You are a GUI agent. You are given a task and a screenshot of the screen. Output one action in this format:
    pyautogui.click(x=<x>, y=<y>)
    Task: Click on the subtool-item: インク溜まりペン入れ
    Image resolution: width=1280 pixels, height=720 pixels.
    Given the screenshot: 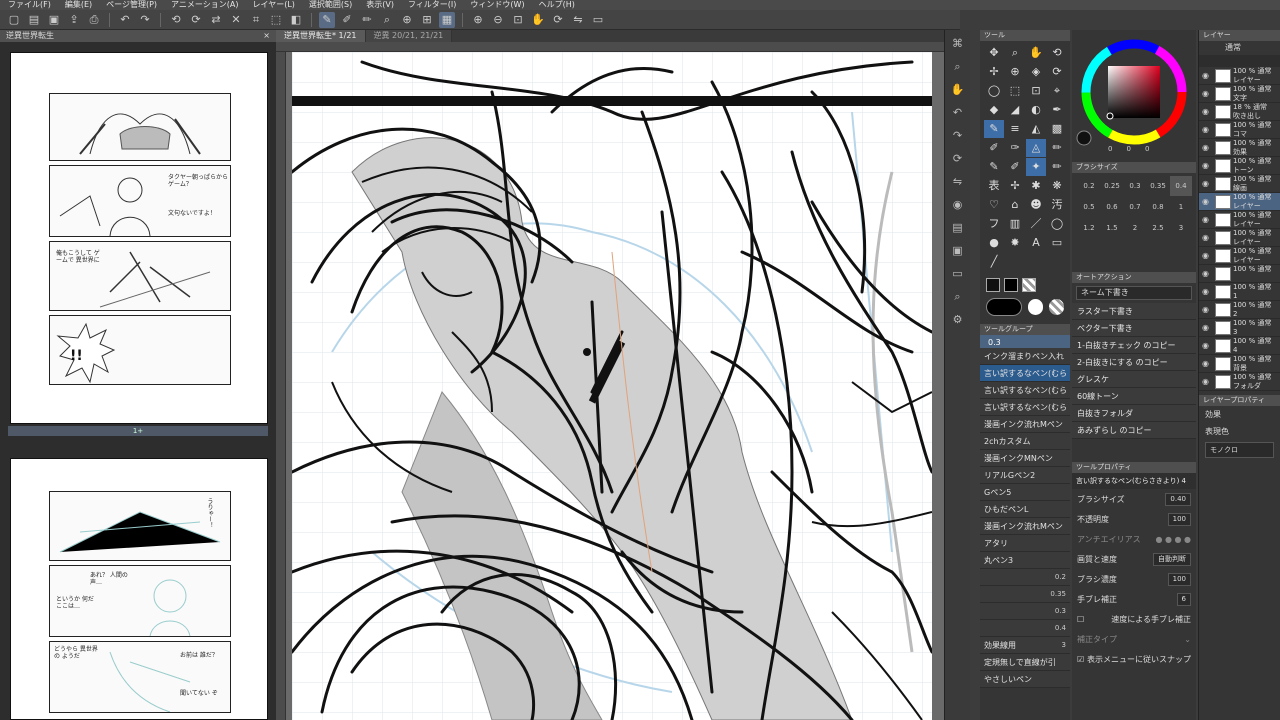 What is the action you would take?
    pyautogui.click(x=1025, y=356)
    